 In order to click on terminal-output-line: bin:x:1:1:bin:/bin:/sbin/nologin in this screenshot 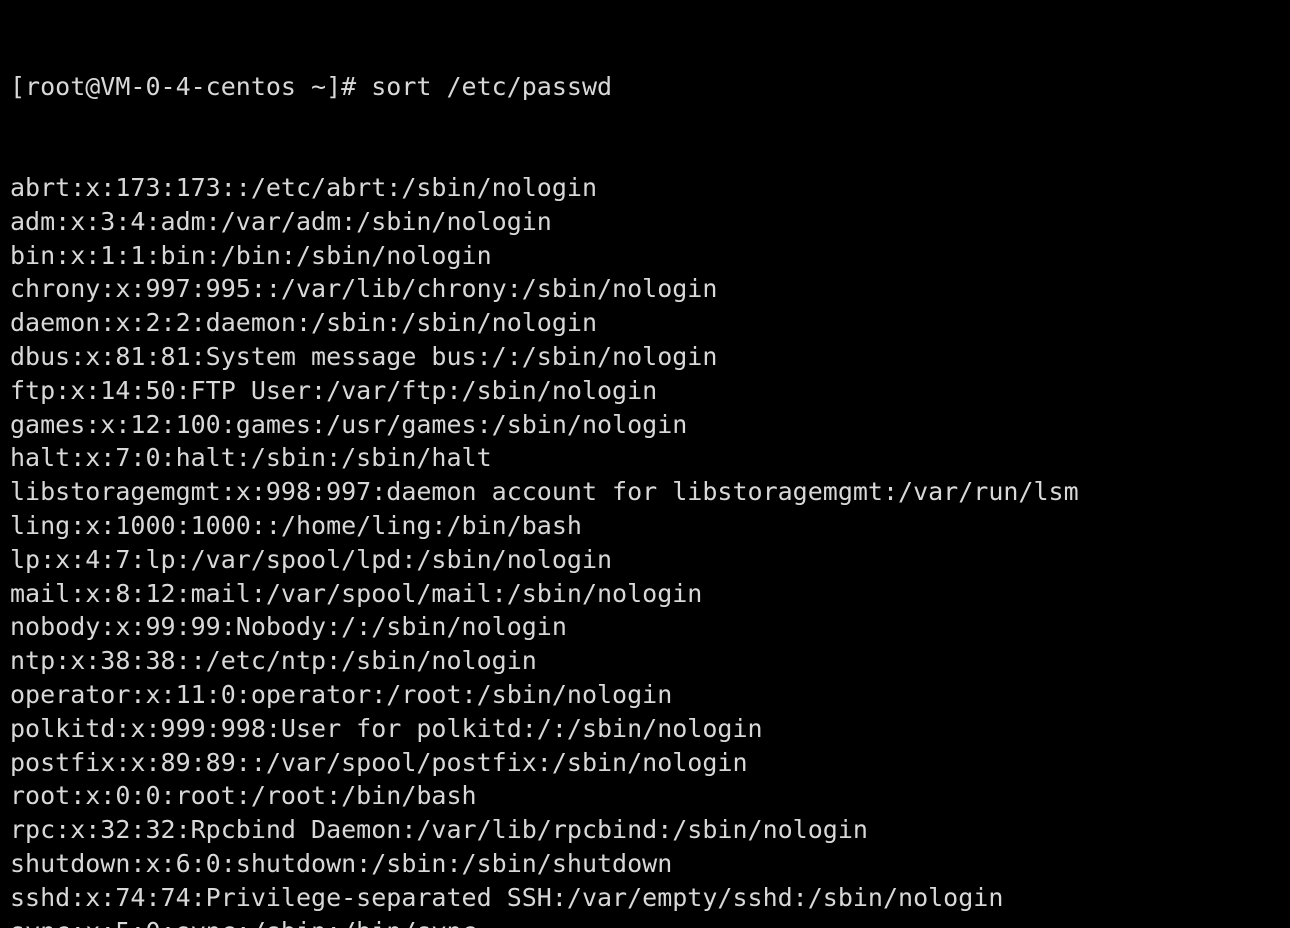, I will do `click(251, 255)`.